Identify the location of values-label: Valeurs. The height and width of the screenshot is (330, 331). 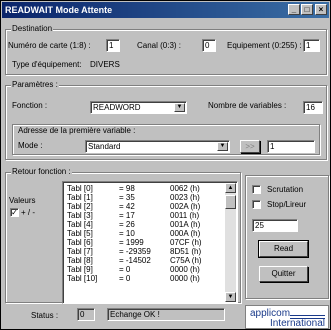
(22, 200).